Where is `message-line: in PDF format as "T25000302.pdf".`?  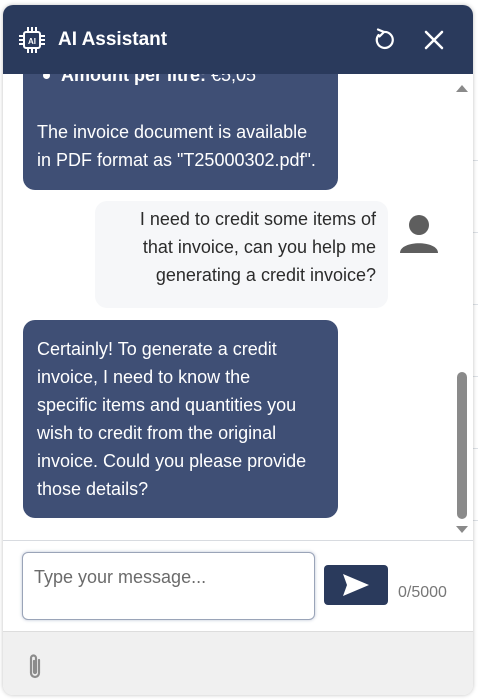
message-line: in PDF format as "T25000302.pdf". is located at coordinates (176, 160).